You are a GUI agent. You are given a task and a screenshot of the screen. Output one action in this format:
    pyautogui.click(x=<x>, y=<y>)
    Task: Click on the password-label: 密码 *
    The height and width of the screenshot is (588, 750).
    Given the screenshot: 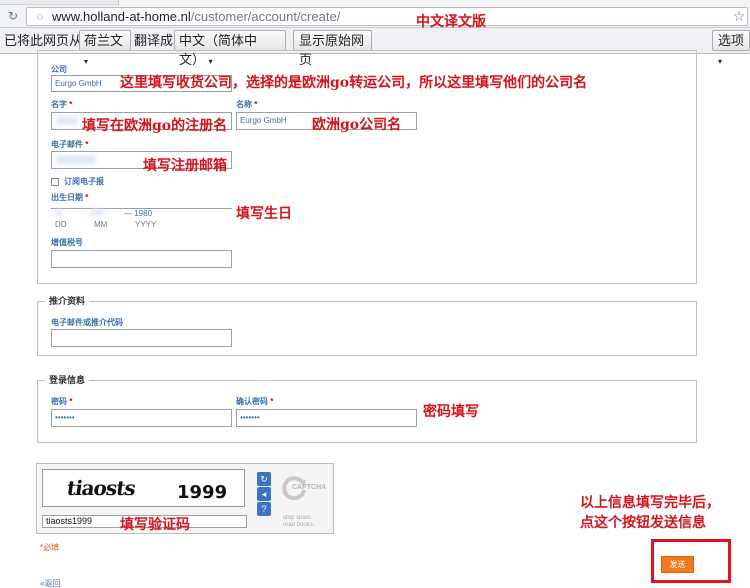 What is the action you would take?
    pyautogui.click(x=61, y=402)
    